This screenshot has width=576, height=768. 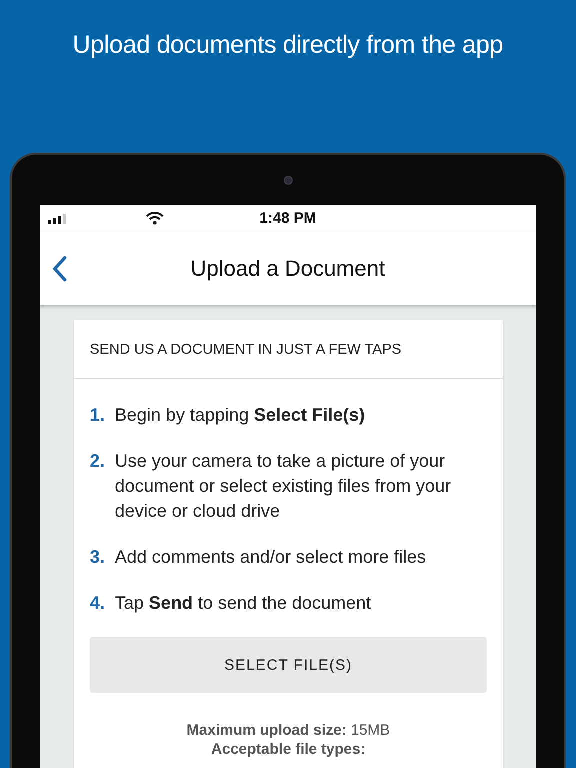 What do you see at coordinates (155, 218) in the screenshot?
I see `wifi-icon` at bounding box center [155, 218].